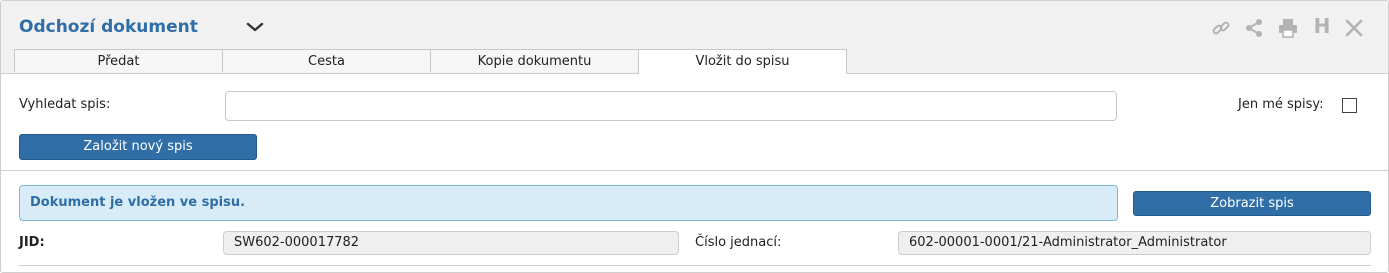 The height and width of the screenshot is (273, 1389). Describe the element at coordinates (695, 265) in the screenshot. I see `bottom-divider` at that location.